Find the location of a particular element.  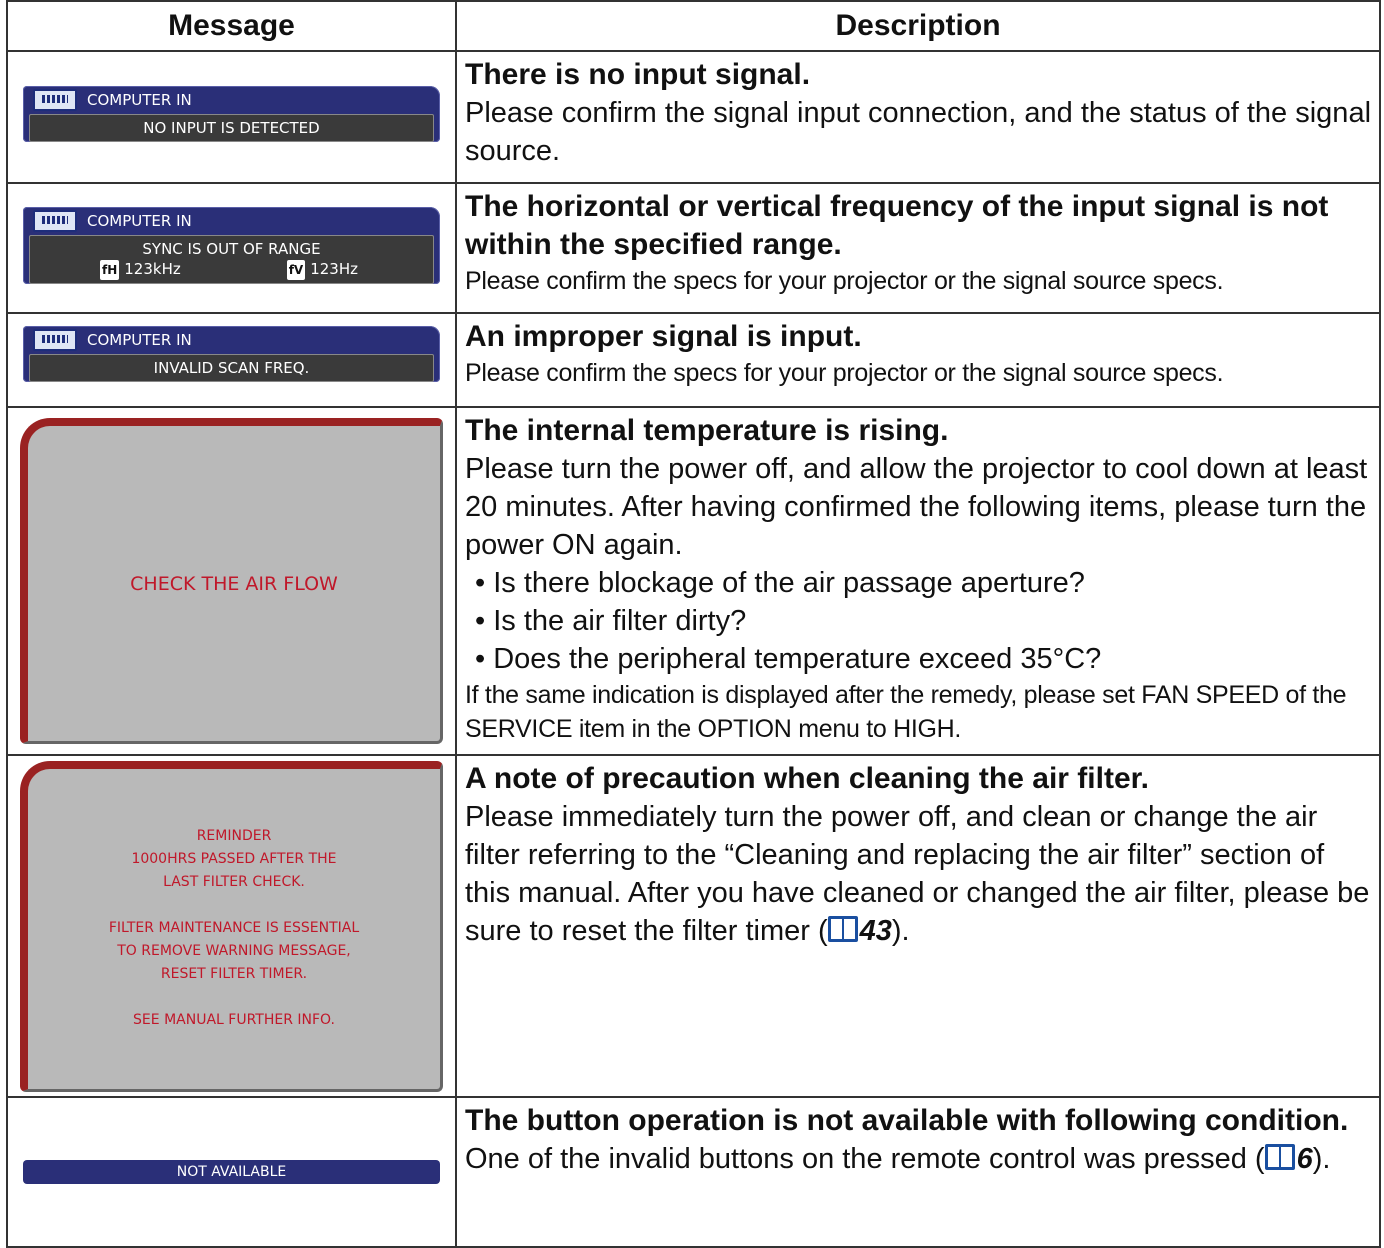

message-cell: CHECK THE AIR FLOW is located at coordinates (231, 581).